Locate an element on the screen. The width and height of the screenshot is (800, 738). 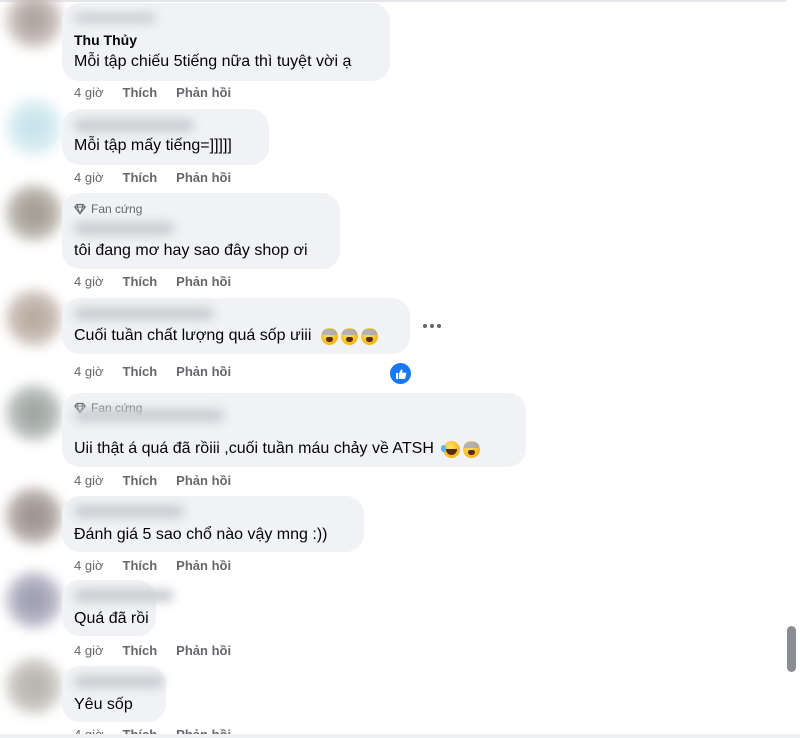
comment-text: tôi đang mơ hay sao đây shop ơi is located at coordinates (191, 251).